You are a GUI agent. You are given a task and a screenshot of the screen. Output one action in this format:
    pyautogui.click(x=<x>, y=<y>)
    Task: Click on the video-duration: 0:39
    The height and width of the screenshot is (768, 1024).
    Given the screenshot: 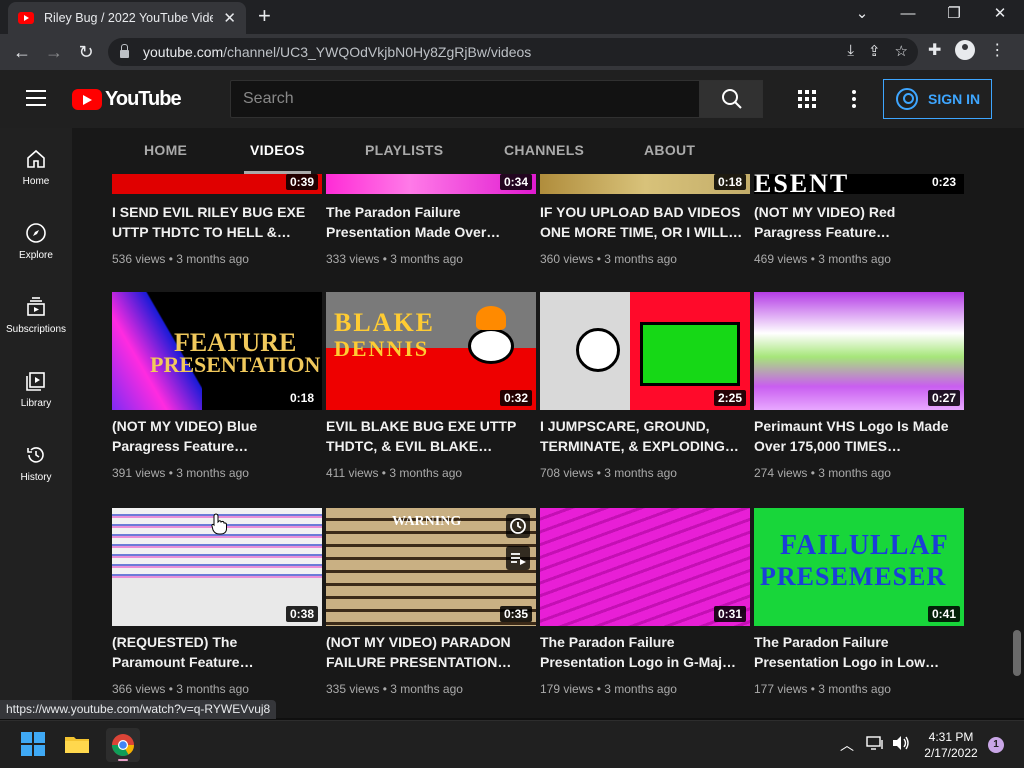 What is the action you would take?
    pyautogui.click(x=301, y=182)
    